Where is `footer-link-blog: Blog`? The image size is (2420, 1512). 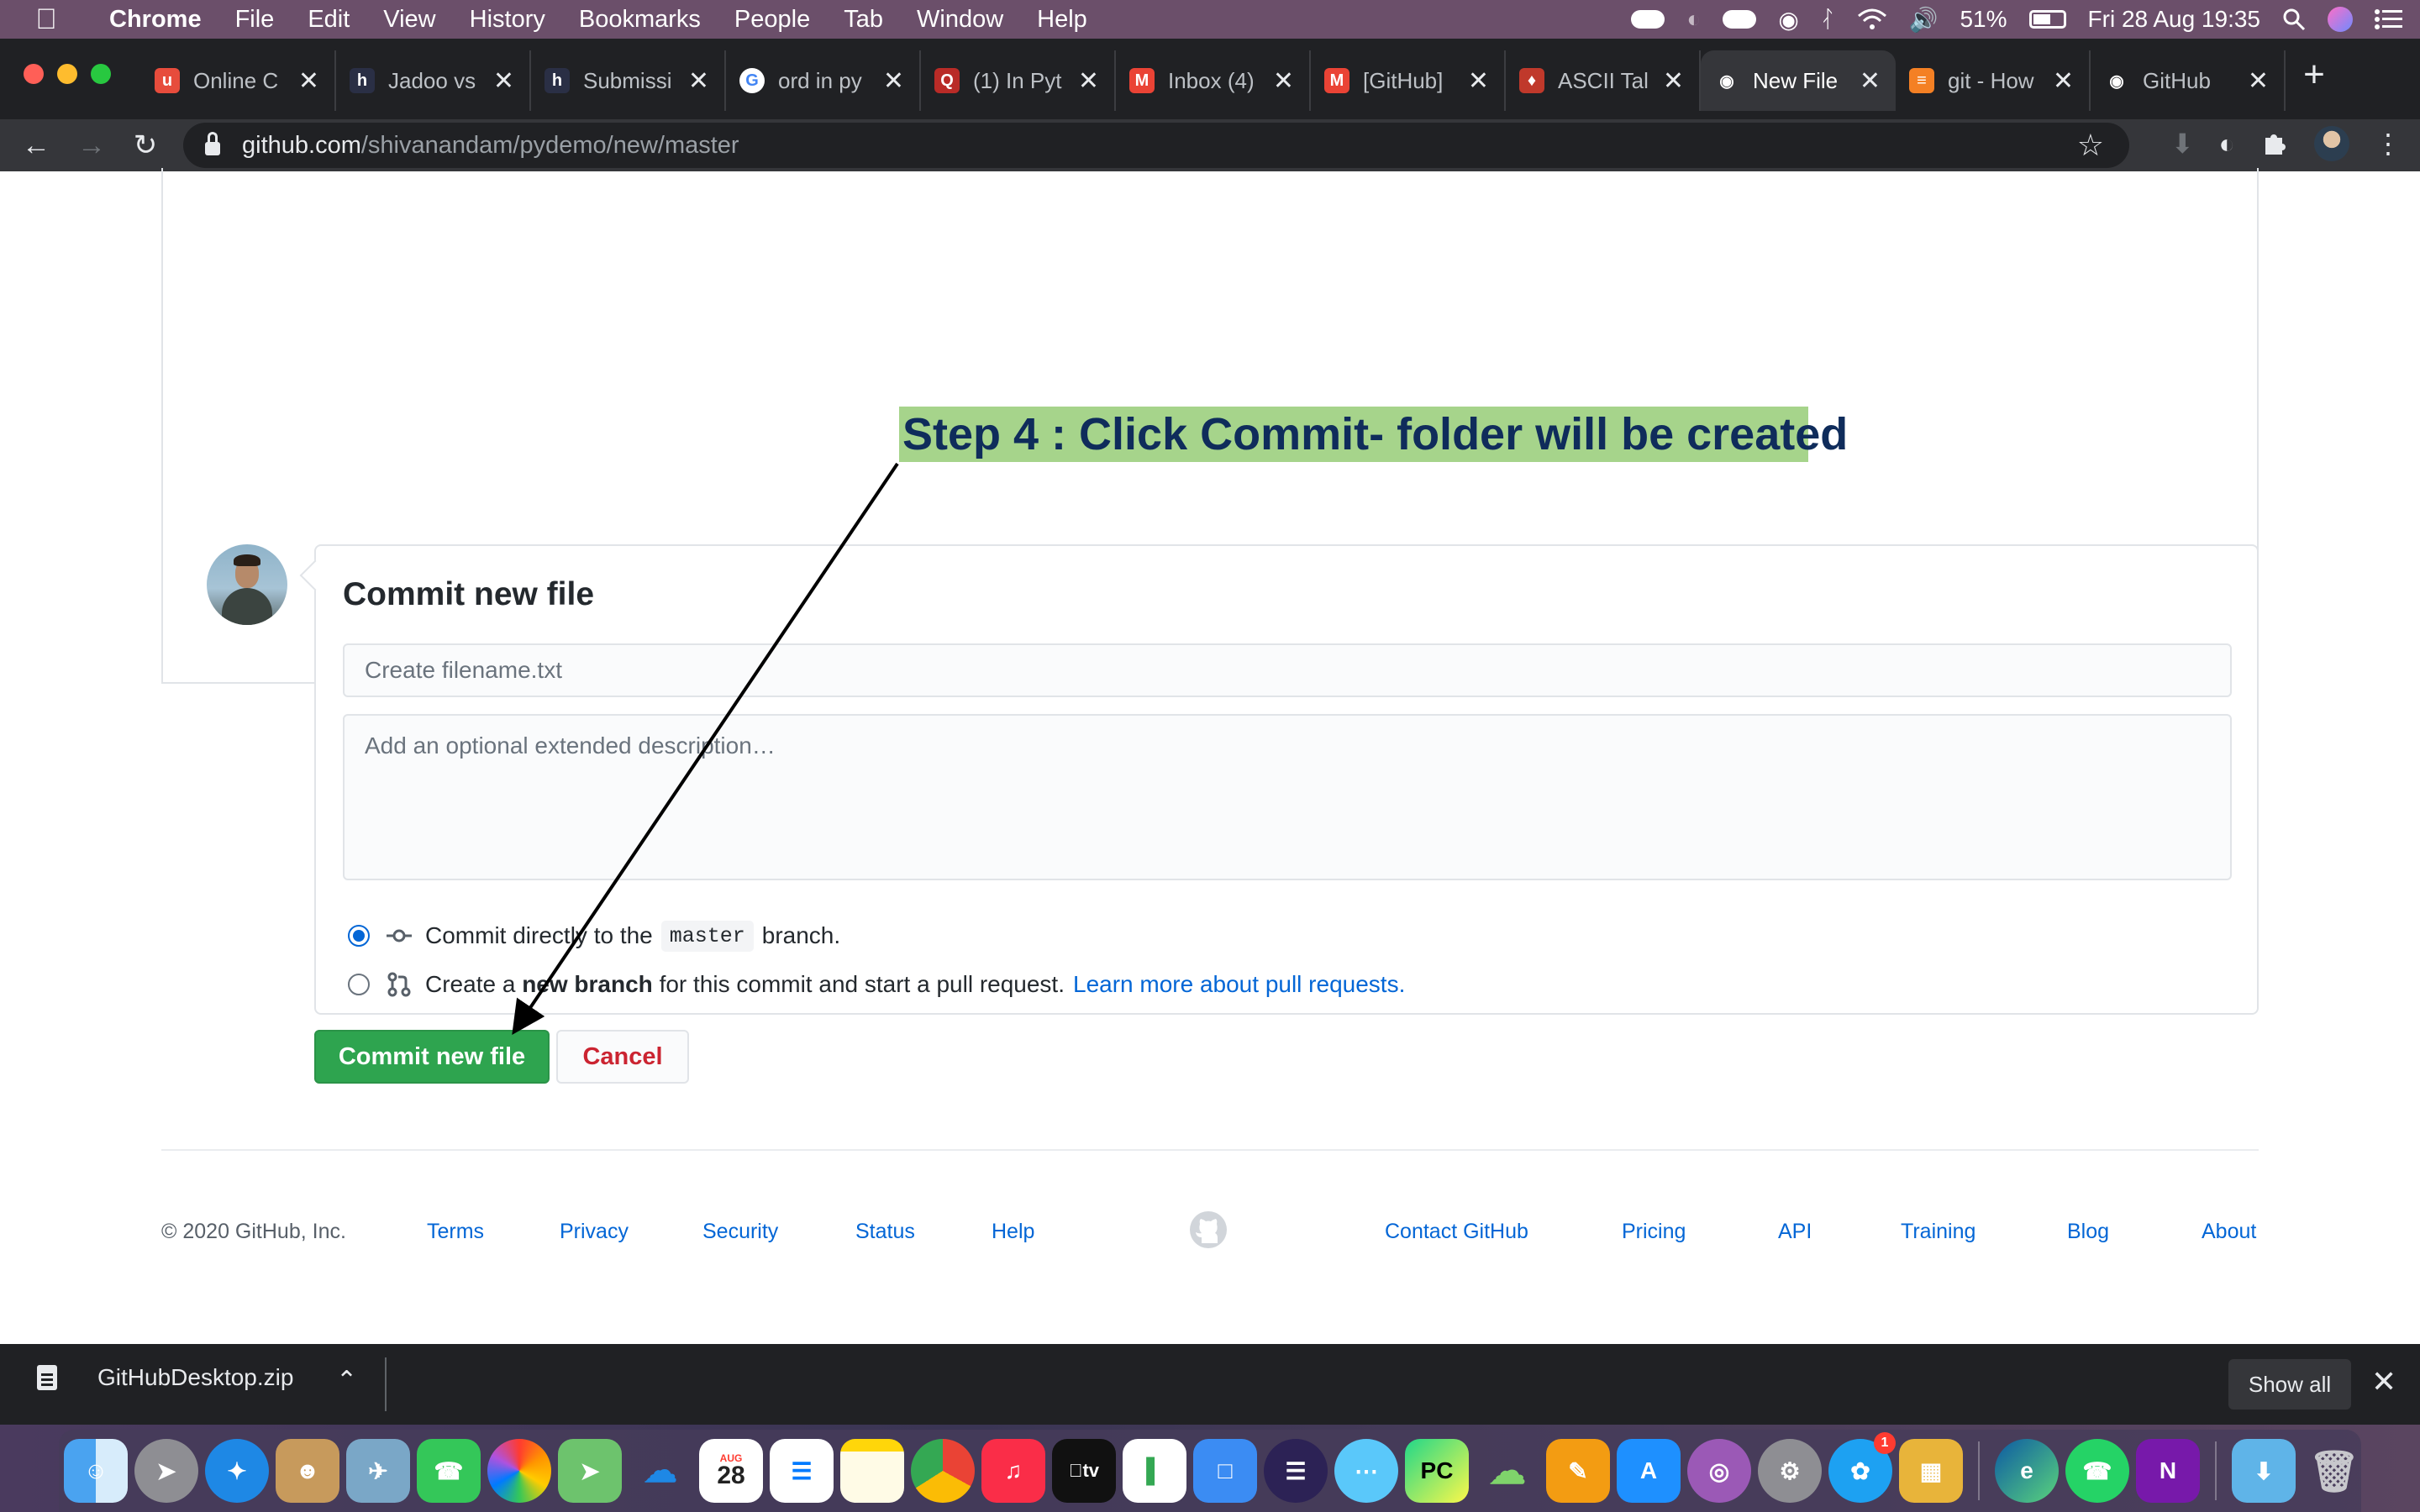 footer-link-blog: Blog is located at coordinates (2088, 1232).